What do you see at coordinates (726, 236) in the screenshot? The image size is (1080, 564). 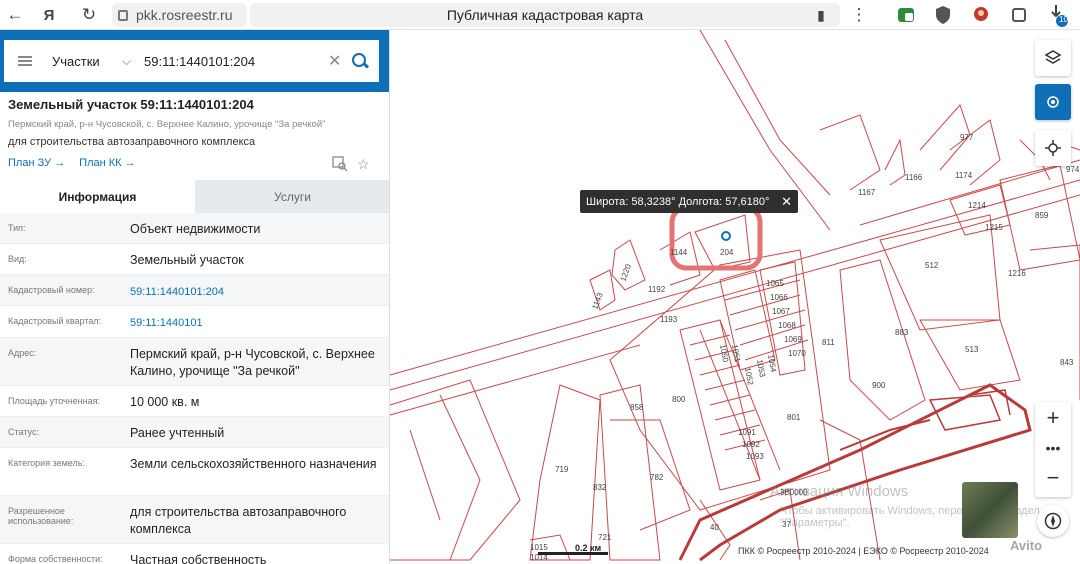 I see `location-pin` at bounding box center [726, 236].